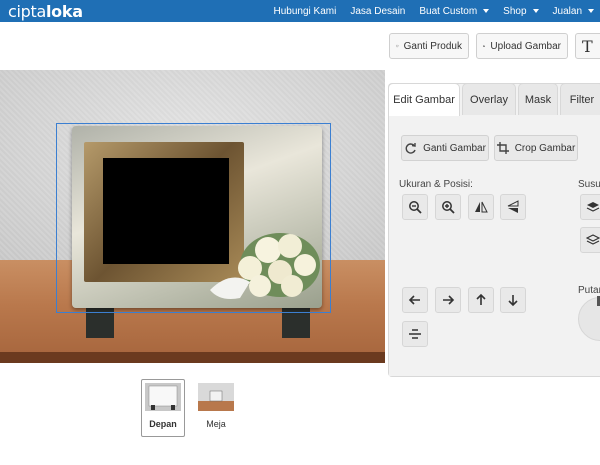 This screenshot has height=465, width=600. What do you see at coordinates (593, 239) in the screenshot?
I see `layers-down-icon` at bounding box center [593, 239].